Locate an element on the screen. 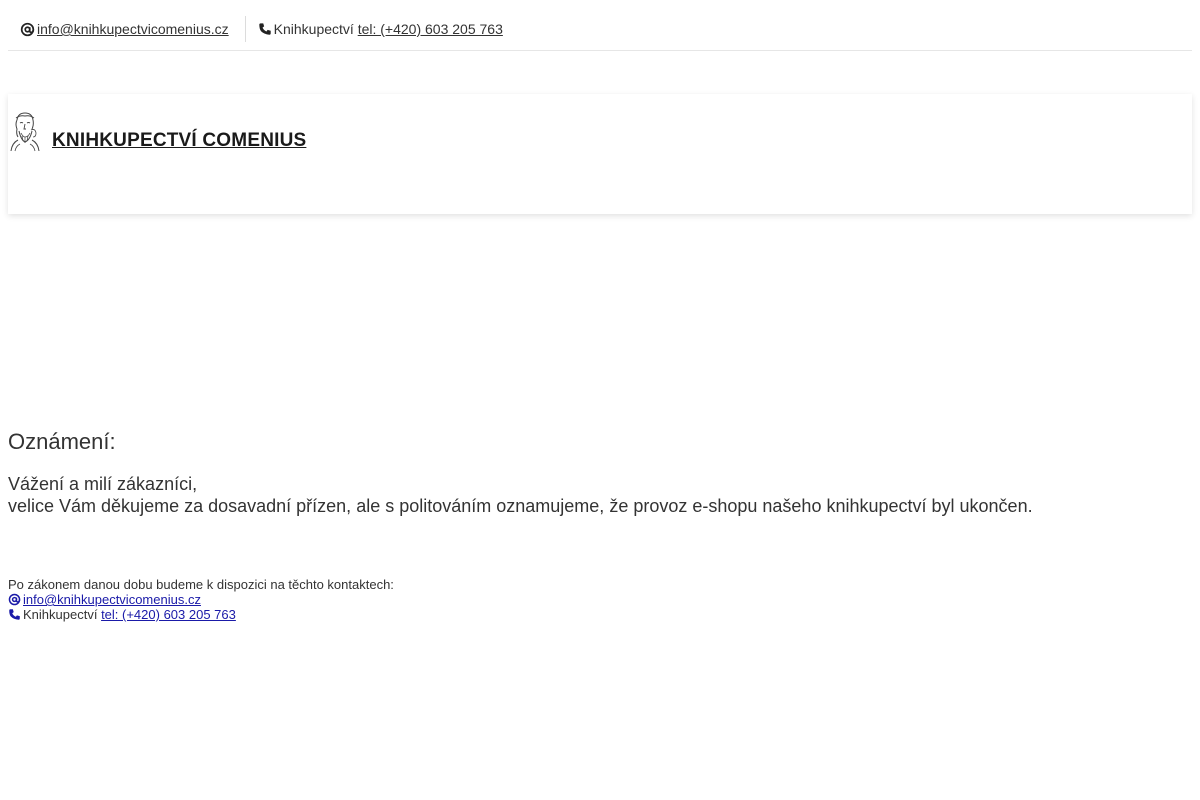 The image size is (1200, 800). contacts-phone-link: tel: (+420) 603 205 763 is located at coordinates (168, 614).